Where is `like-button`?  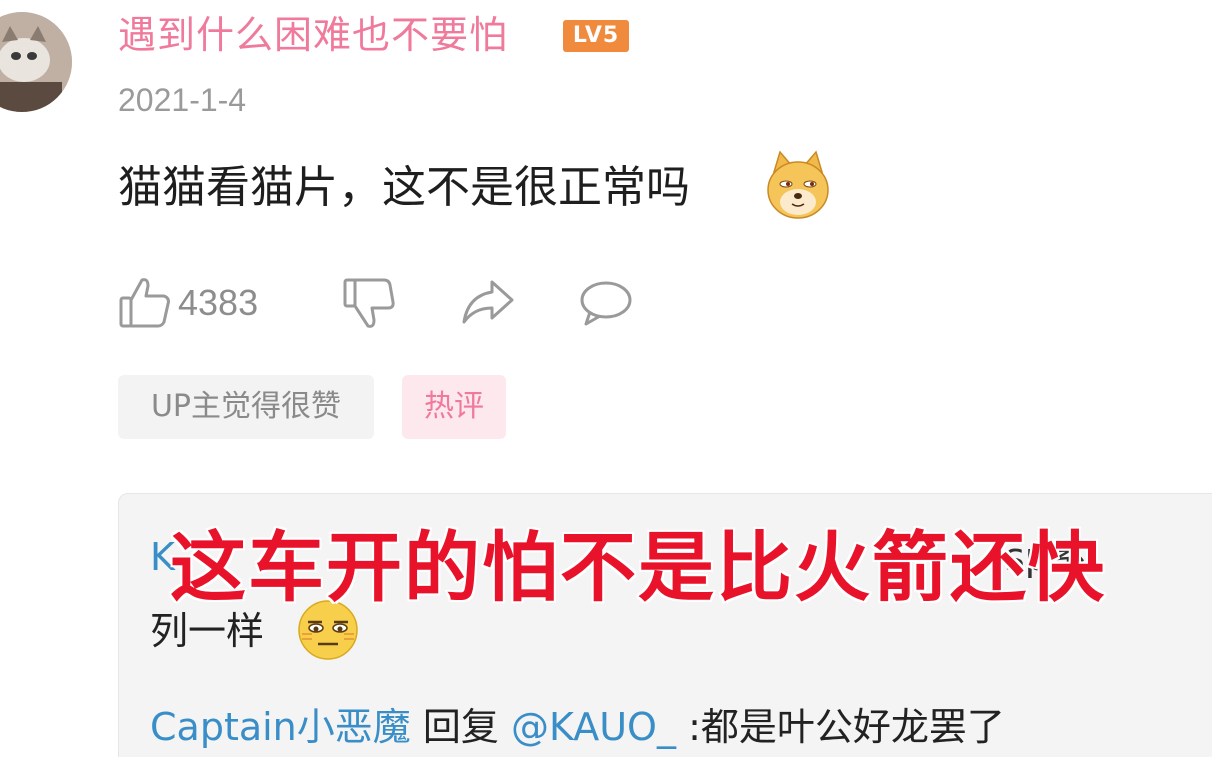 like-button is located at coordinates (145, 303).